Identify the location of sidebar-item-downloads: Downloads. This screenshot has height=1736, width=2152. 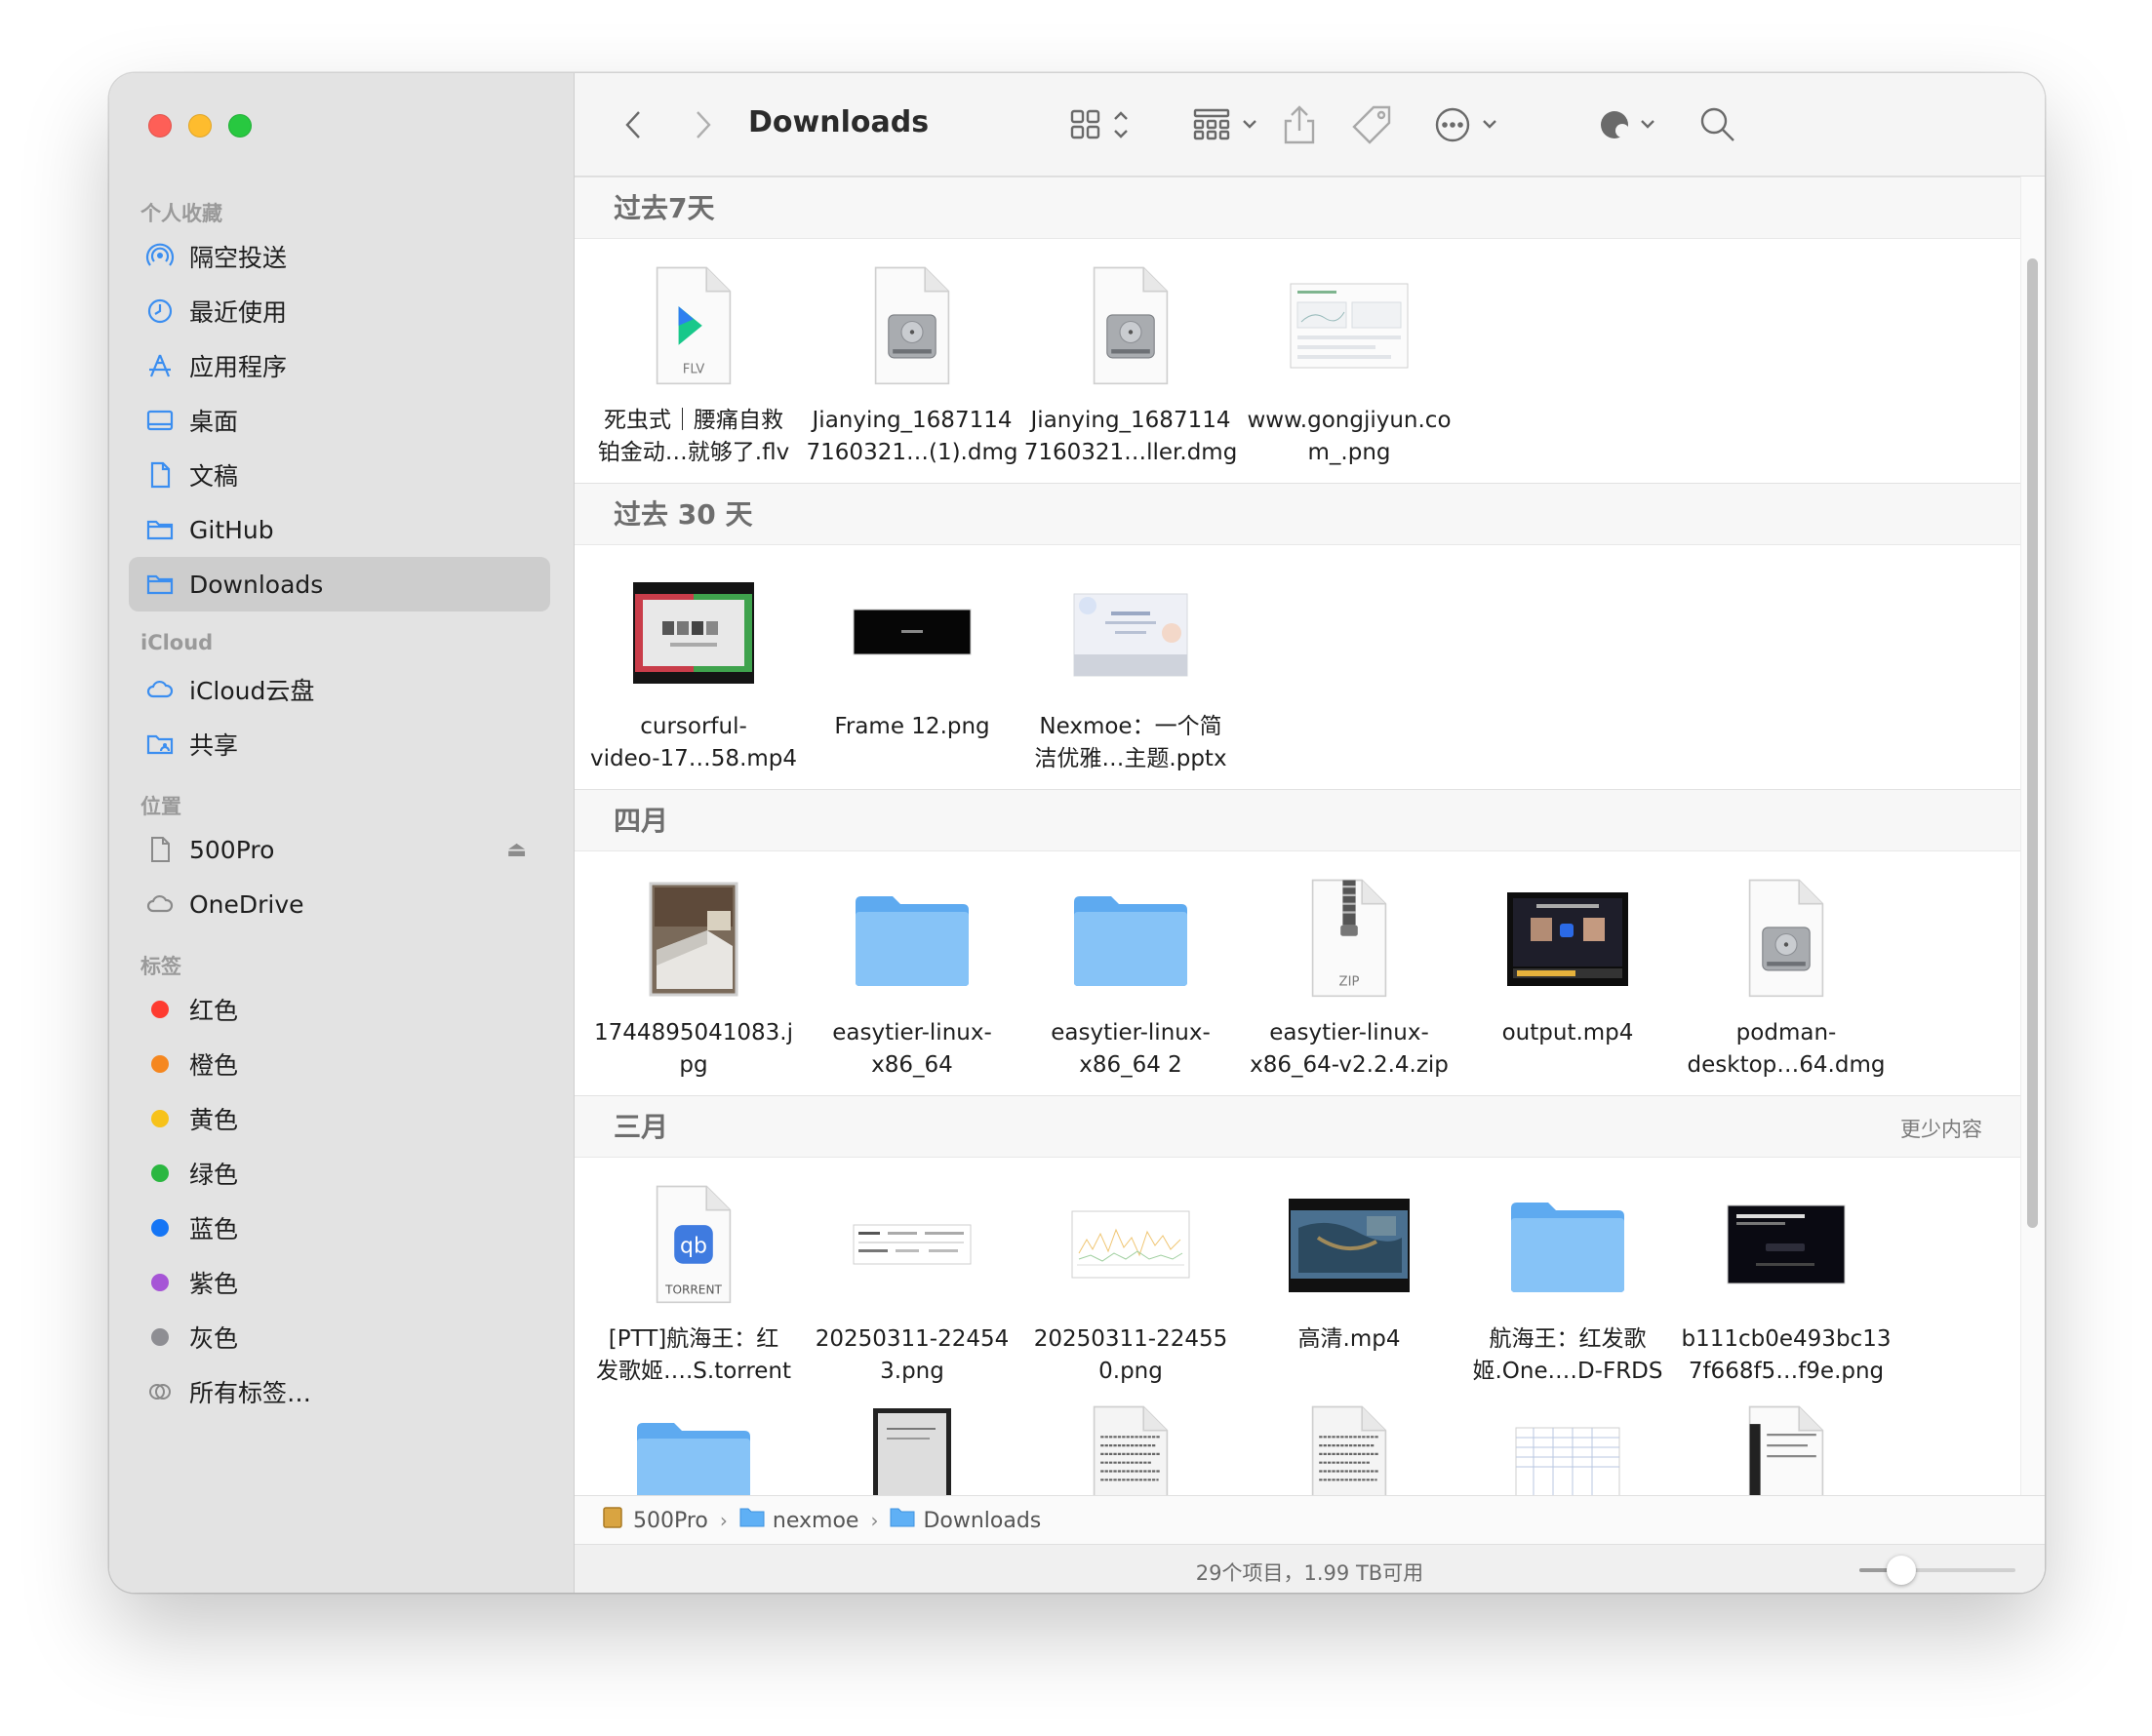
(339, 584).